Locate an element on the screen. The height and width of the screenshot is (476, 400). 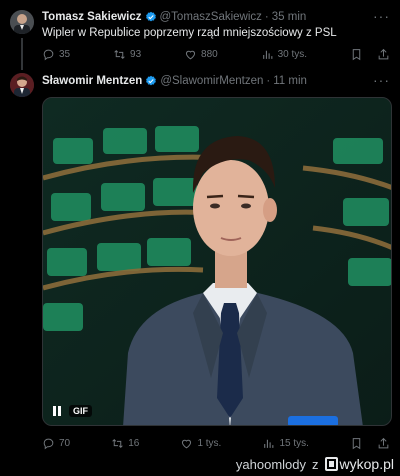
reply-count: 35 is located at coordinates (65, 54).